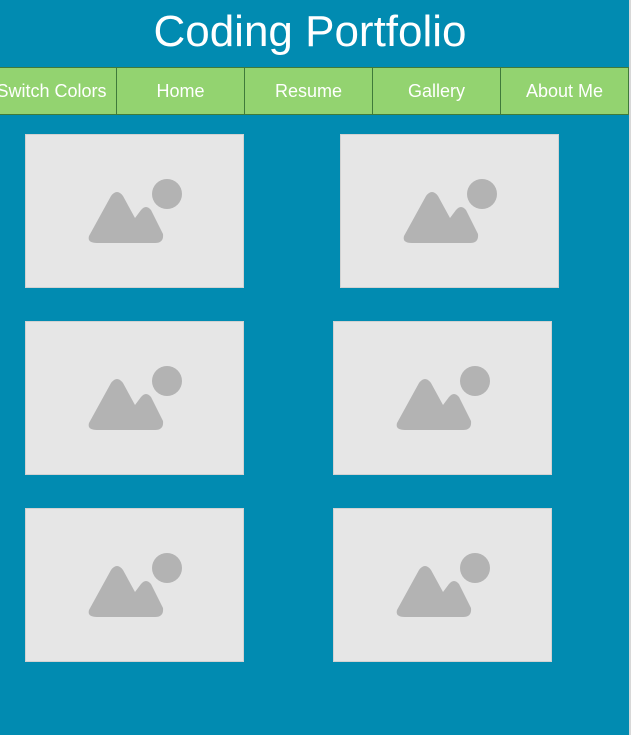  I want to click on page-edge-divider, so click(630, 367).